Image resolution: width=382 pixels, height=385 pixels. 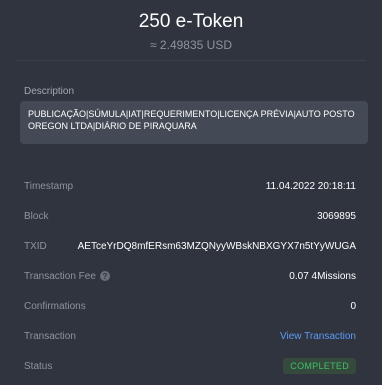 I want to click on fee-label-wrap: Transaction Fee ?, so click(x=67, y=276).